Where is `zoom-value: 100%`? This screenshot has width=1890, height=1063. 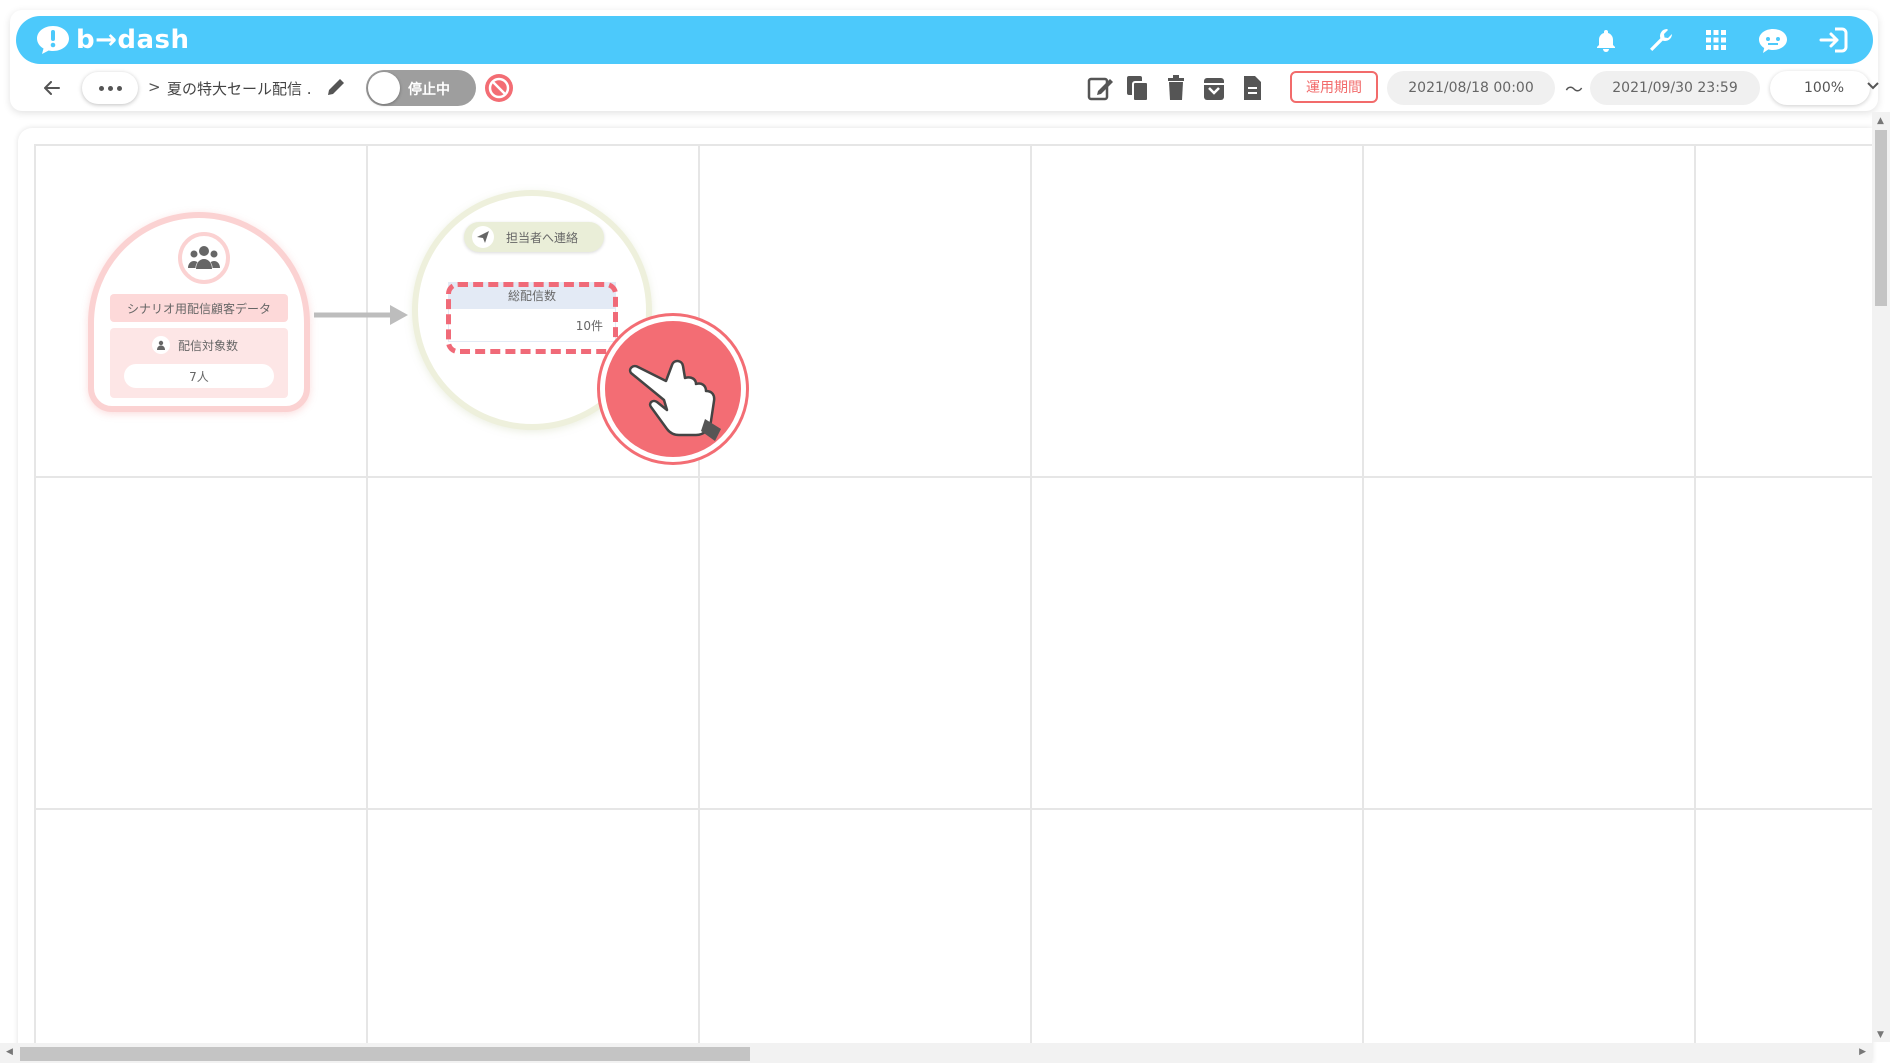
zoom-value: 100% is located at coordinates (1824, 88).